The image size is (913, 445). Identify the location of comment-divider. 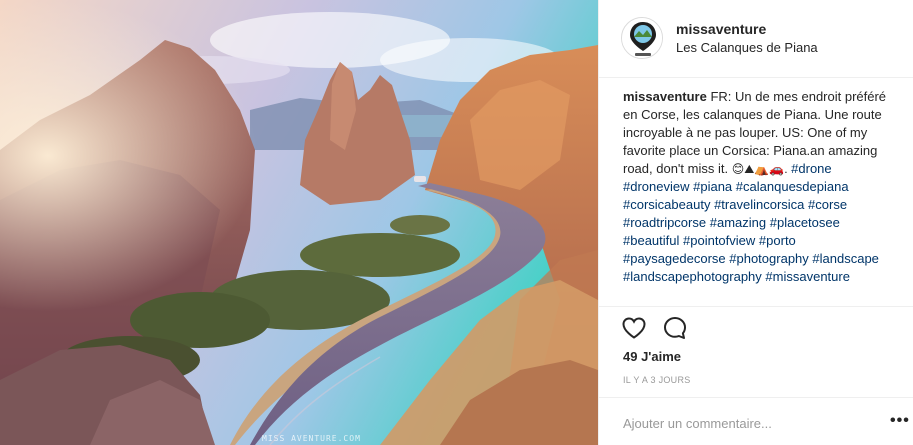
(756, 397).